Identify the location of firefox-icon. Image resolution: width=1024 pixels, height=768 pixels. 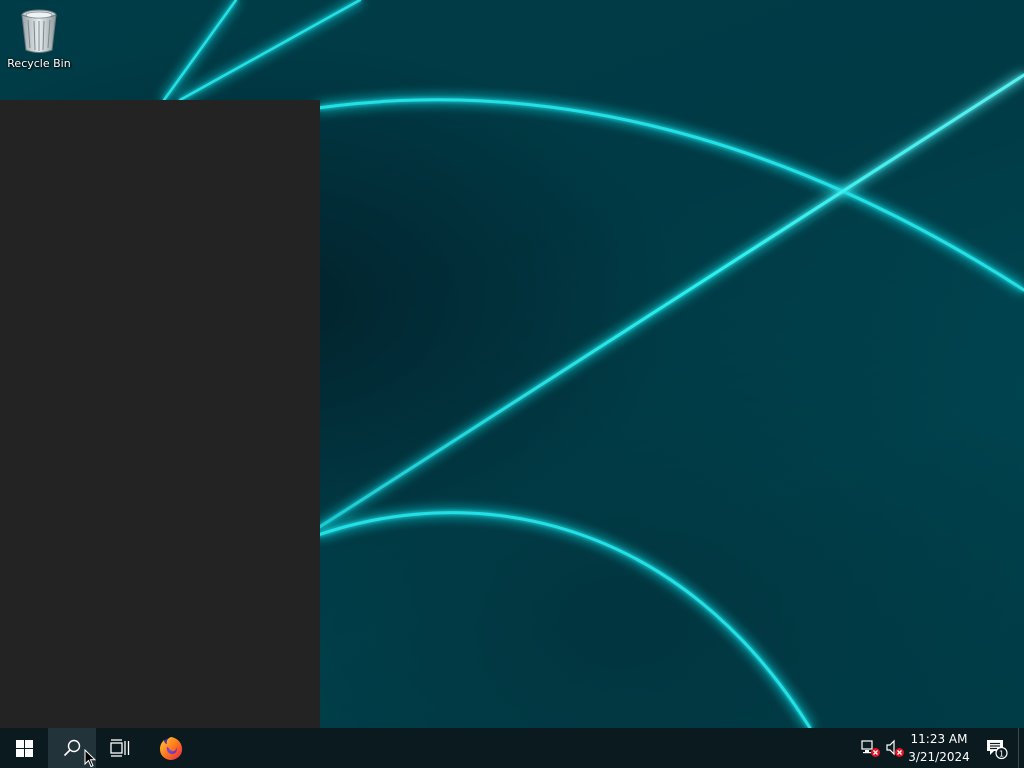
(171, 748).